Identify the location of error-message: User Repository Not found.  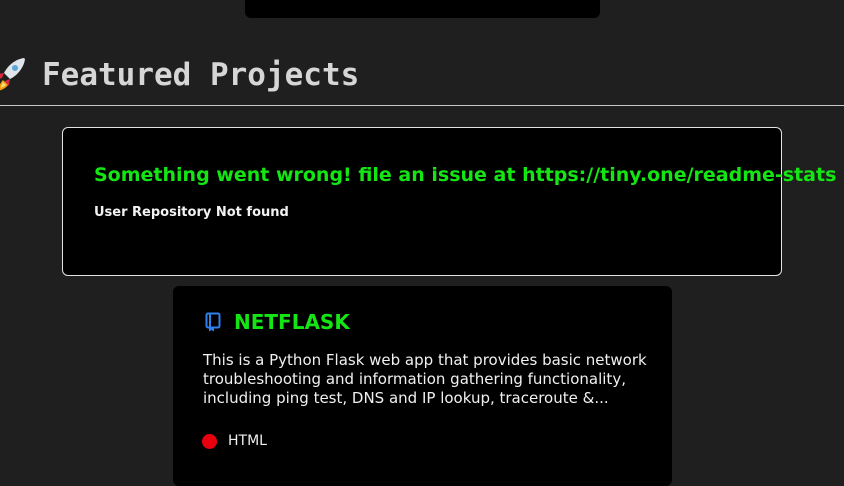
(191, 212).